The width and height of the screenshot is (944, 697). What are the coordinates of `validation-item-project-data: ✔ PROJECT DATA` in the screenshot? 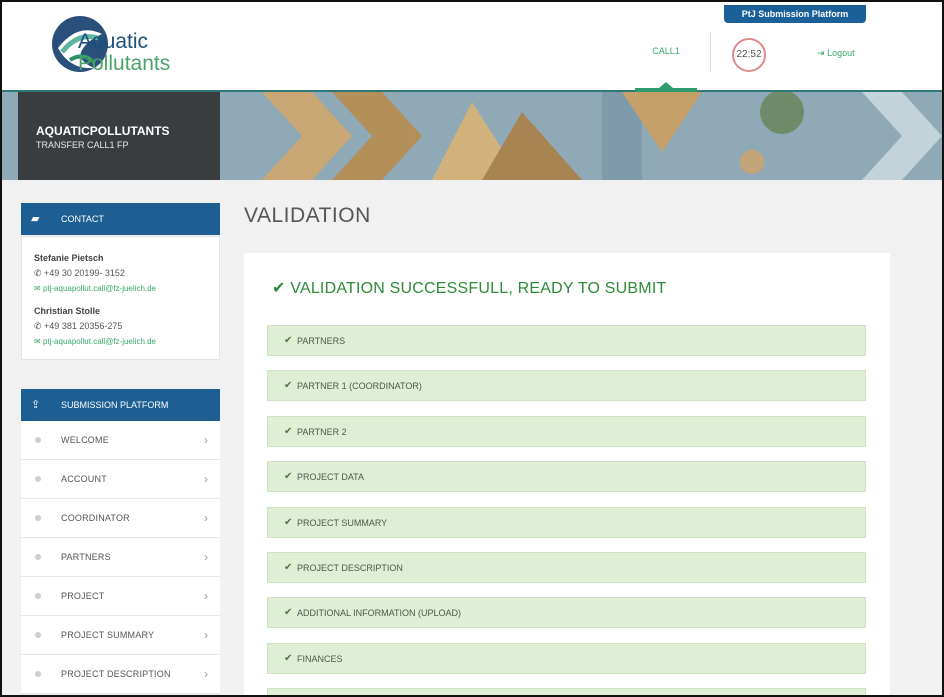 It's located at (566, 476).